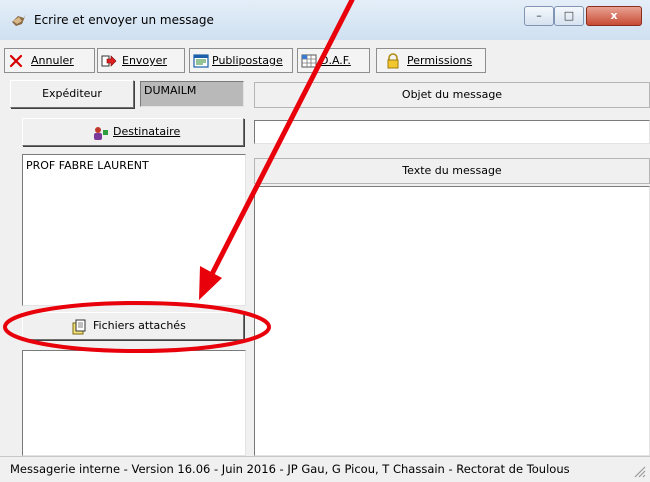 The width and height of the screenshot is (650, 482). What do you see at coordinates (170, 90) in the screenshot?
I see `expediteur-value: DUMAILM` at bounding box center [170, 90].